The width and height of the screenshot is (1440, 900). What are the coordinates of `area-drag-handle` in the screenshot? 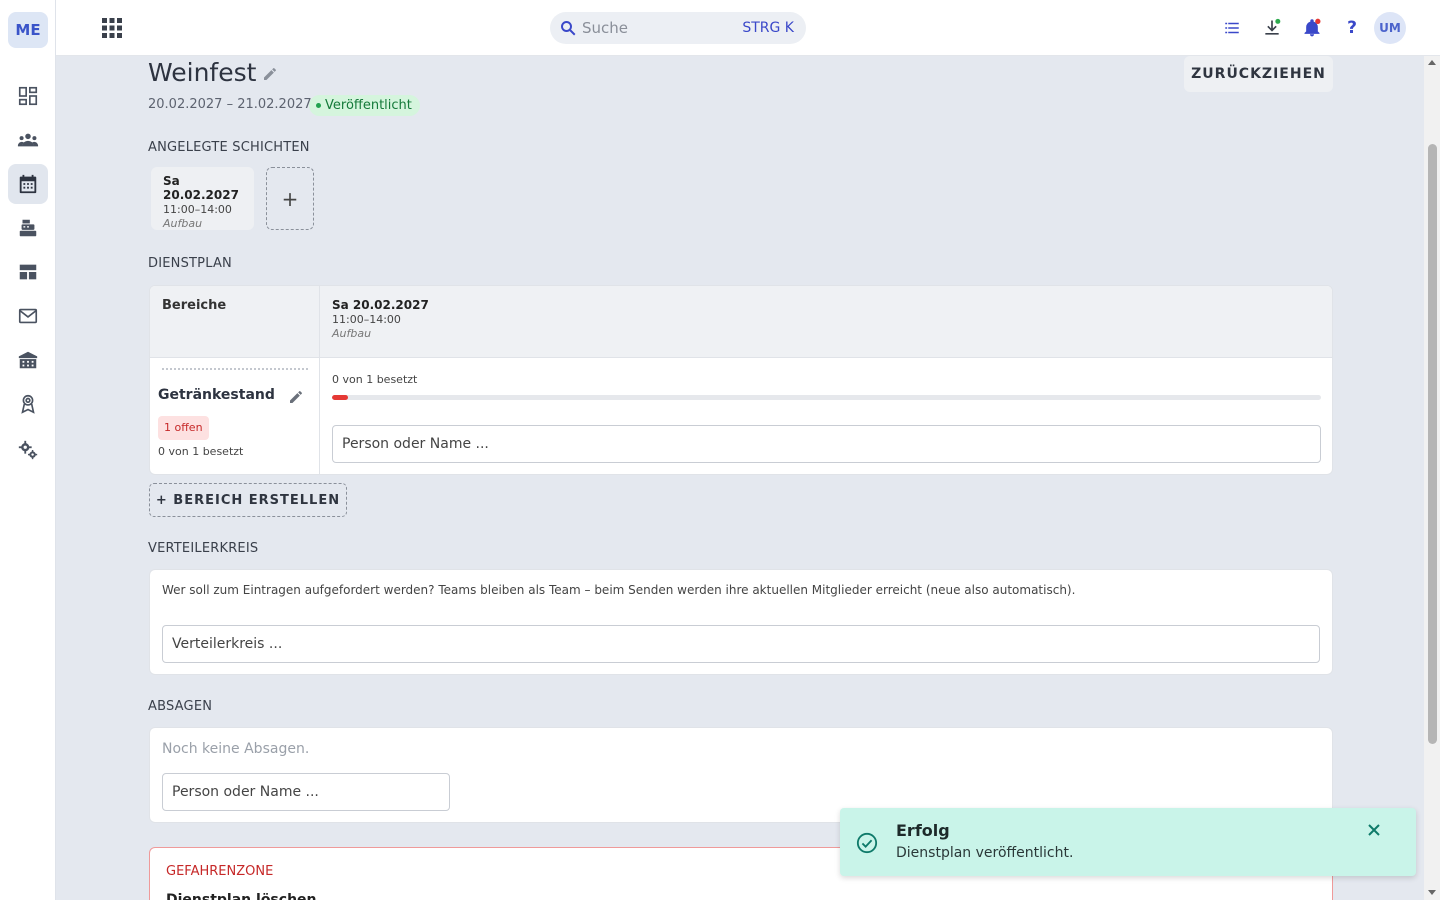 It's located at (235, 370).